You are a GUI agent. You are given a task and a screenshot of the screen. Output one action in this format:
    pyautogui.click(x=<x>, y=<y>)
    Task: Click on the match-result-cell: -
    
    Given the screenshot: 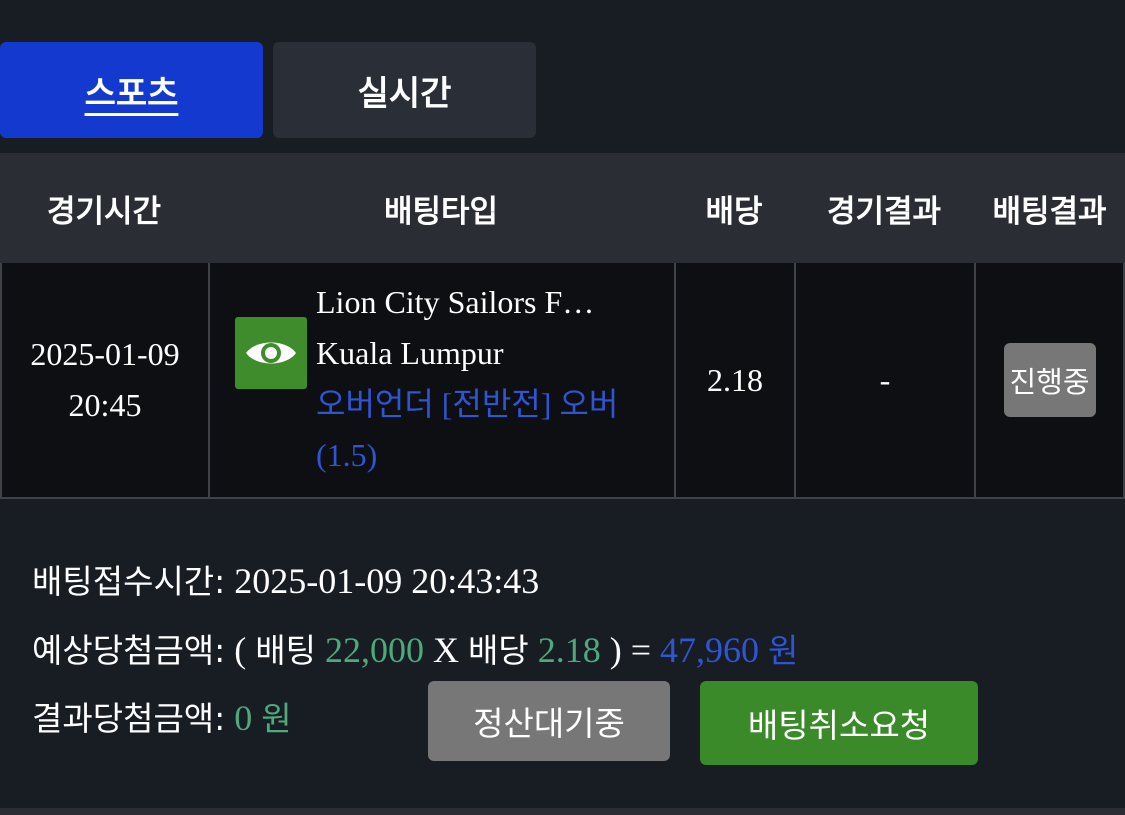 What is the action you would take?
    pyautogui.click(x=884, y=380)
    